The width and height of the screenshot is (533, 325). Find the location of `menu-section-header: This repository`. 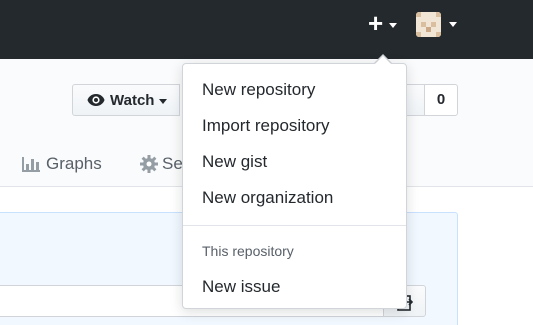

menu-section-header: This repository is located at coordinates (248, 251).